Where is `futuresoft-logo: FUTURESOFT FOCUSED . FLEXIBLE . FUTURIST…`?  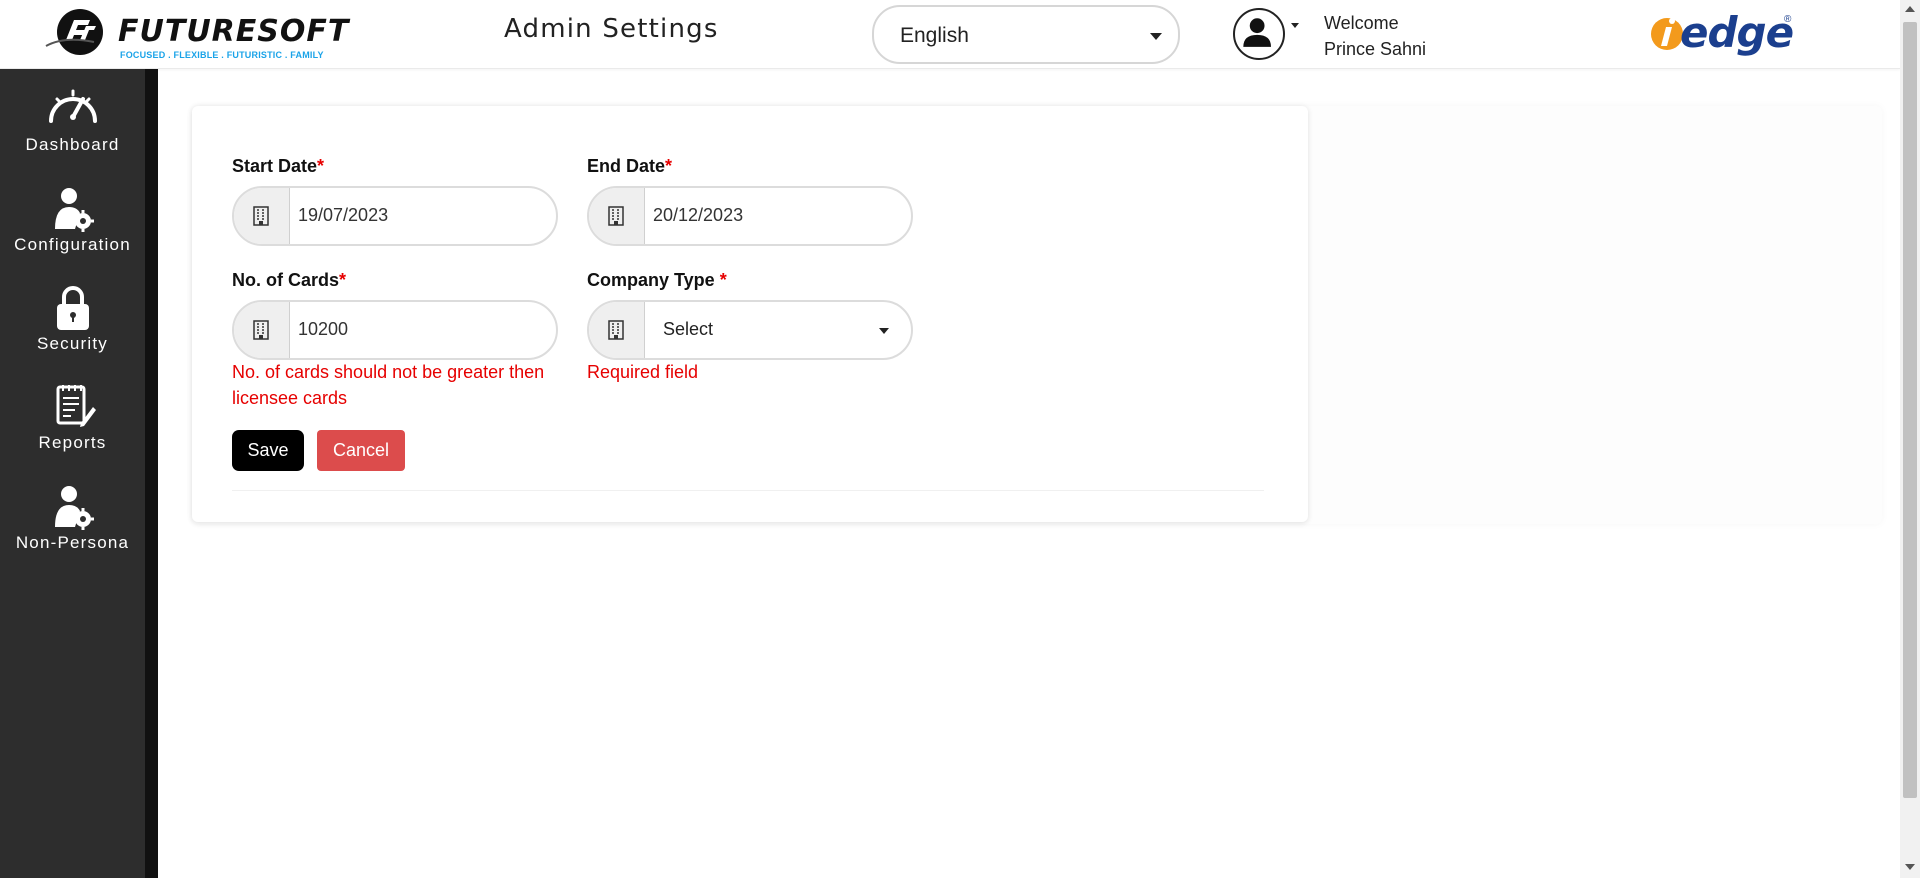
futuresoft-logo: FUTURESOFT FOCUSED . FLEXIBLE . FUTURIST… is located at coordinates (196, 35).